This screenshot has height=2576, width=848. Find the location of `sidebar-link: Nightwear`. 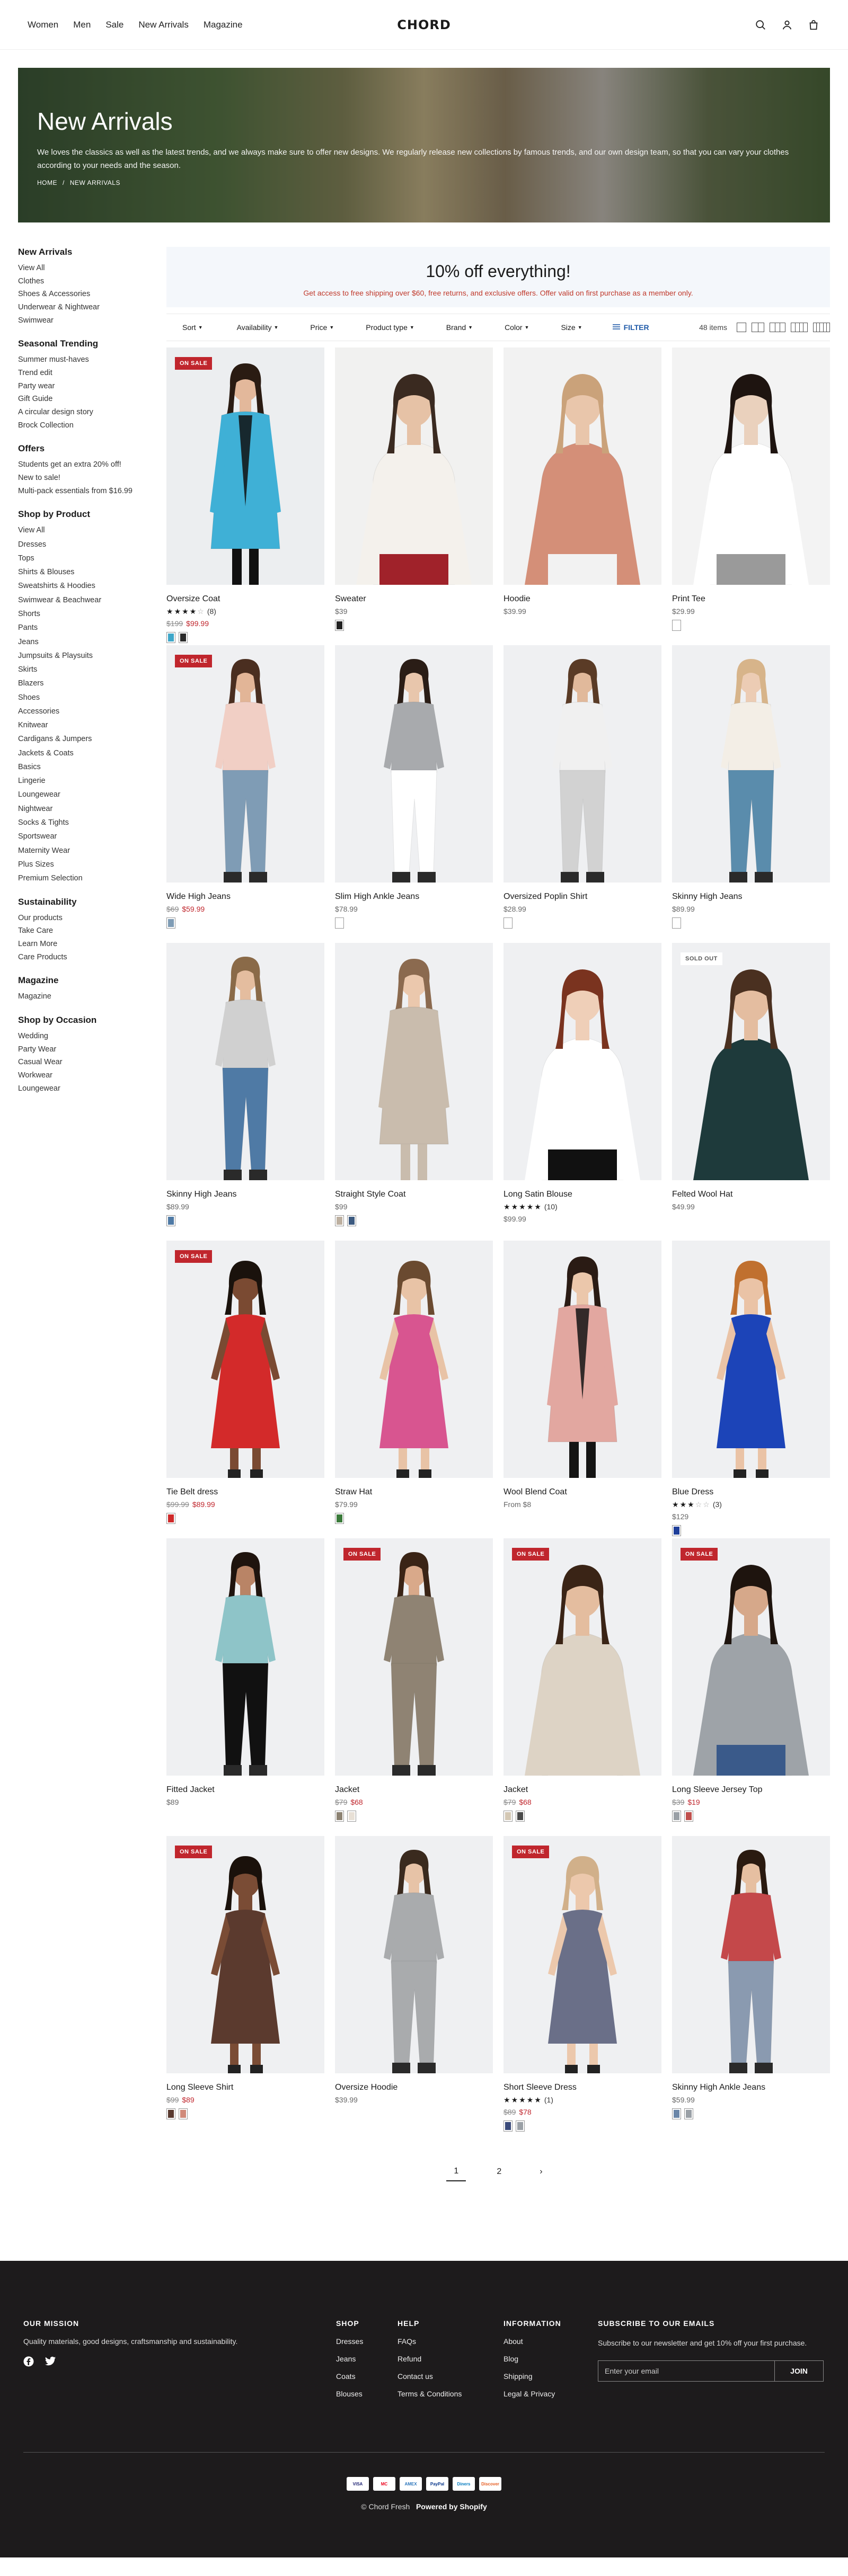

sidebar-link: Nightwear is located at coordinates (92, 809).